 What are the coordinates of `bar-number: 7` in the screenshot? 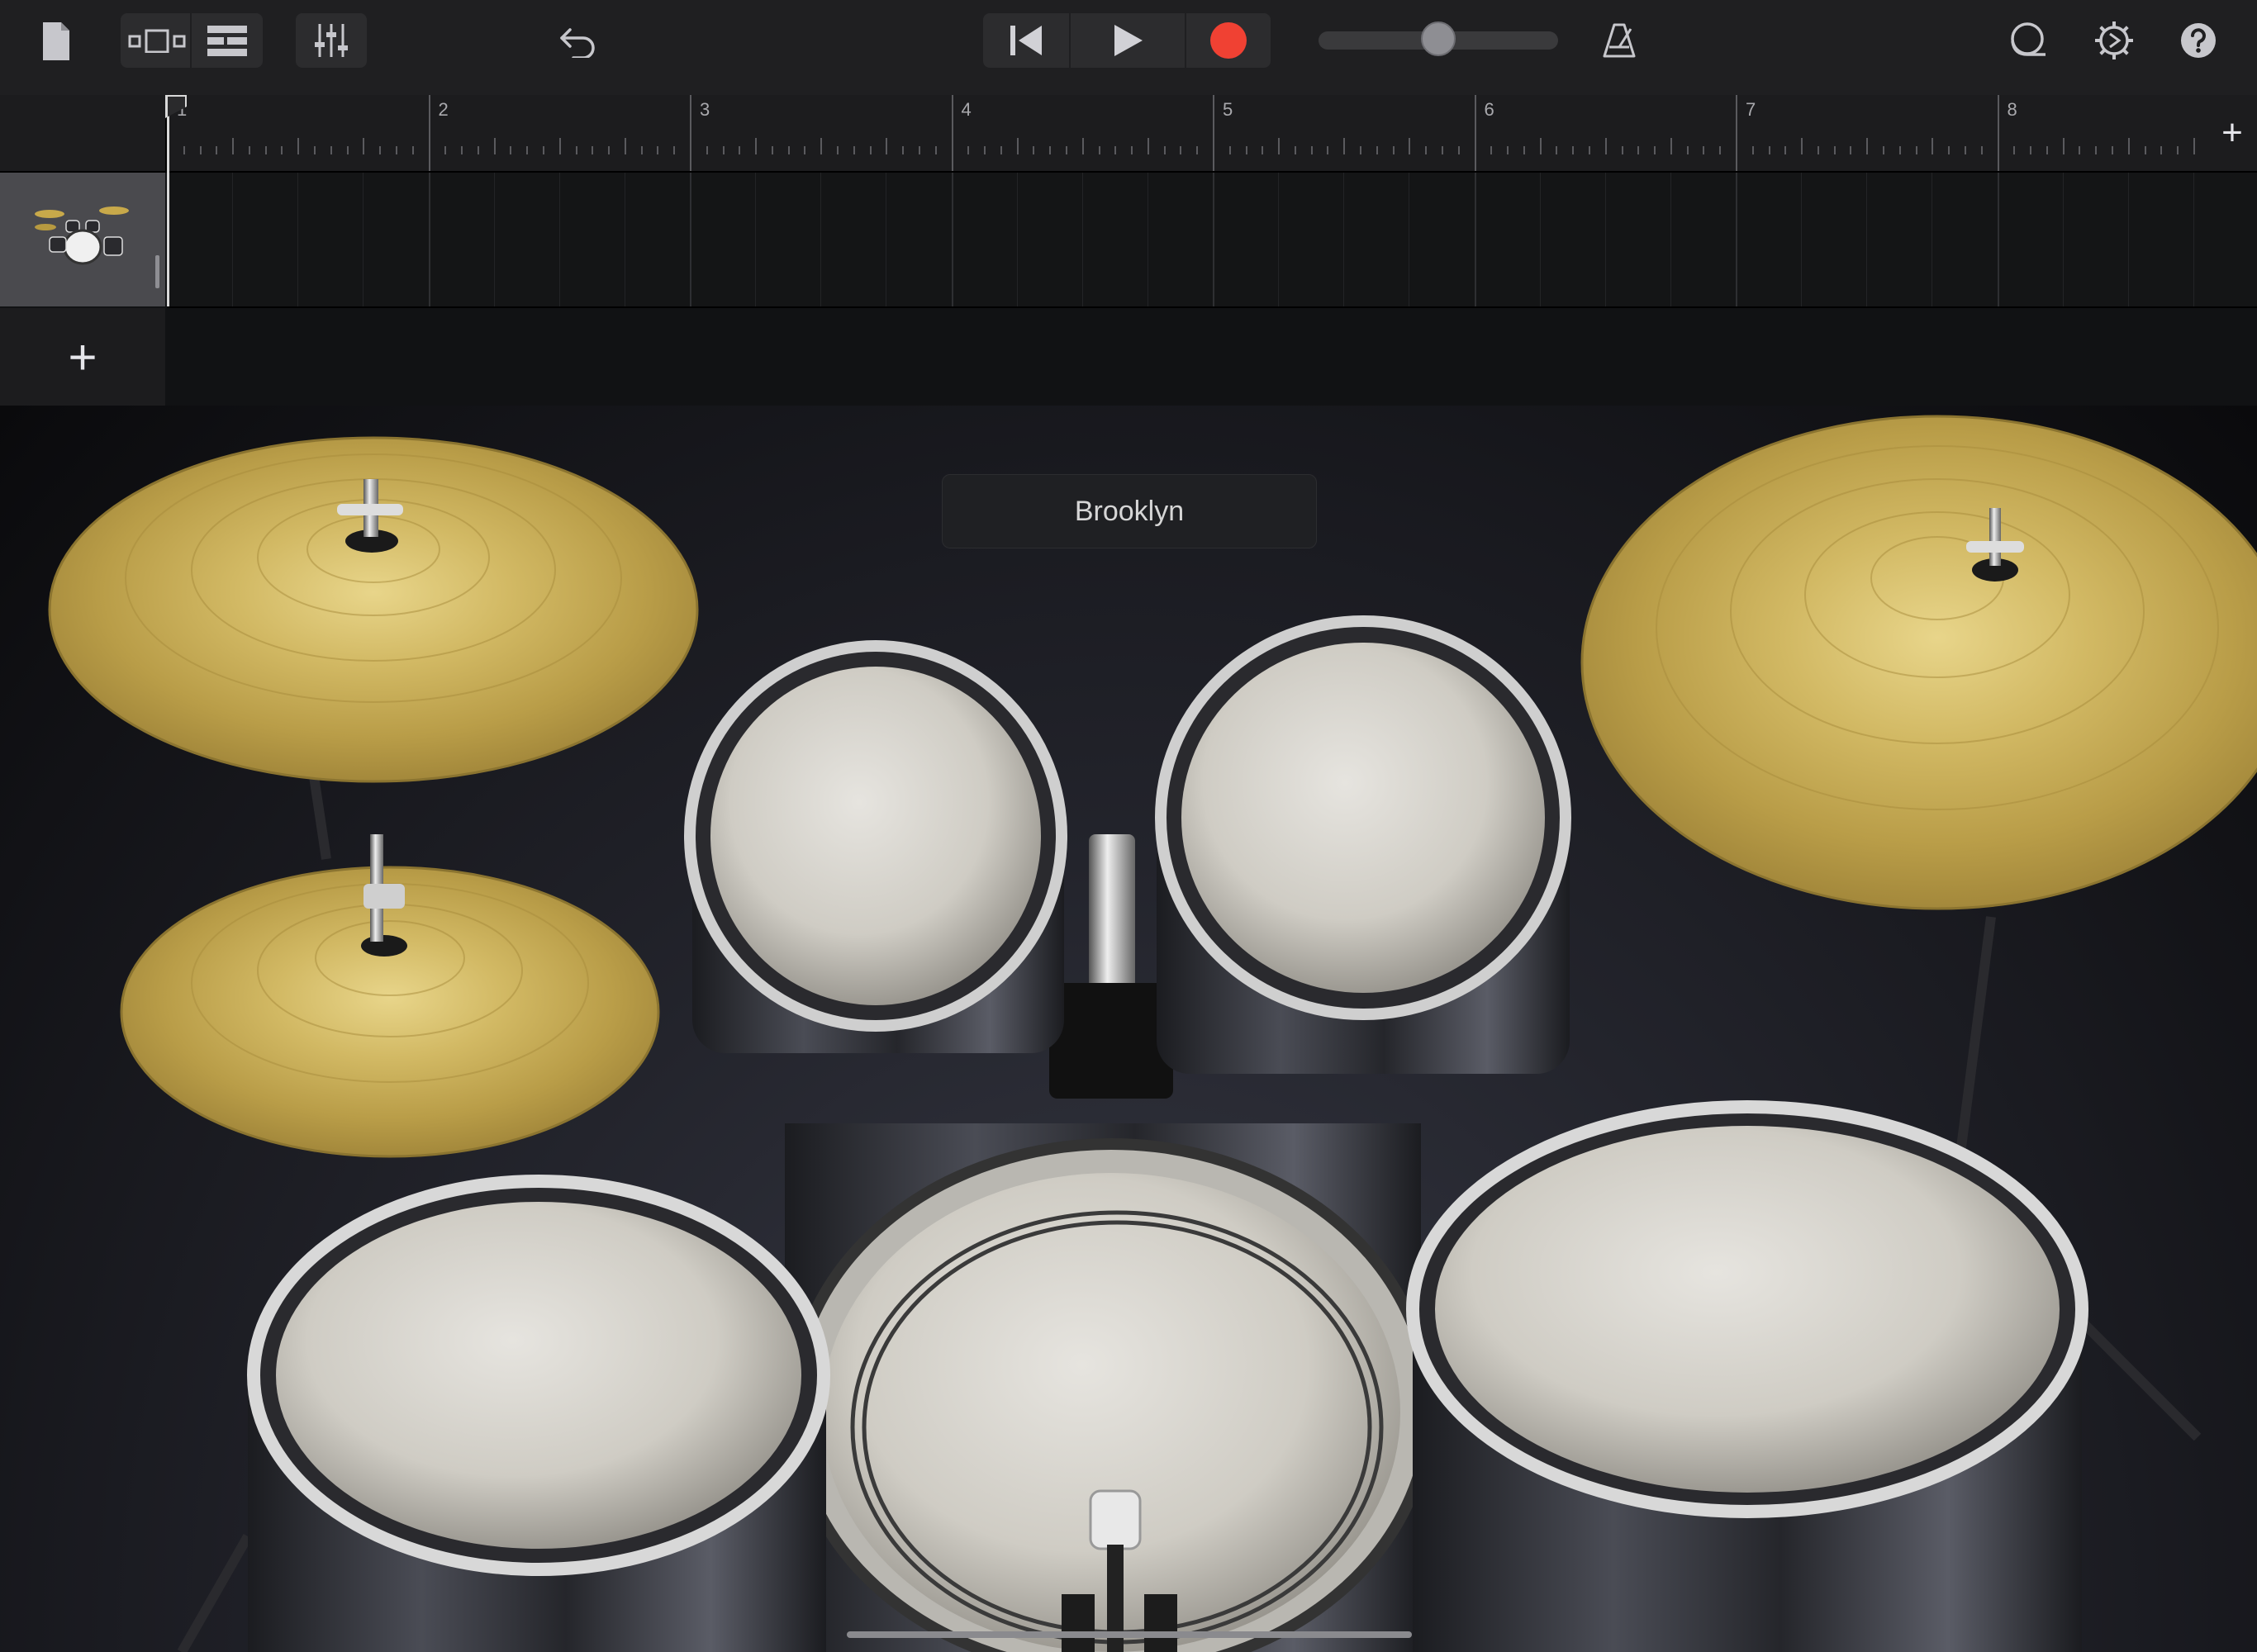 It's located at (1751, 109).